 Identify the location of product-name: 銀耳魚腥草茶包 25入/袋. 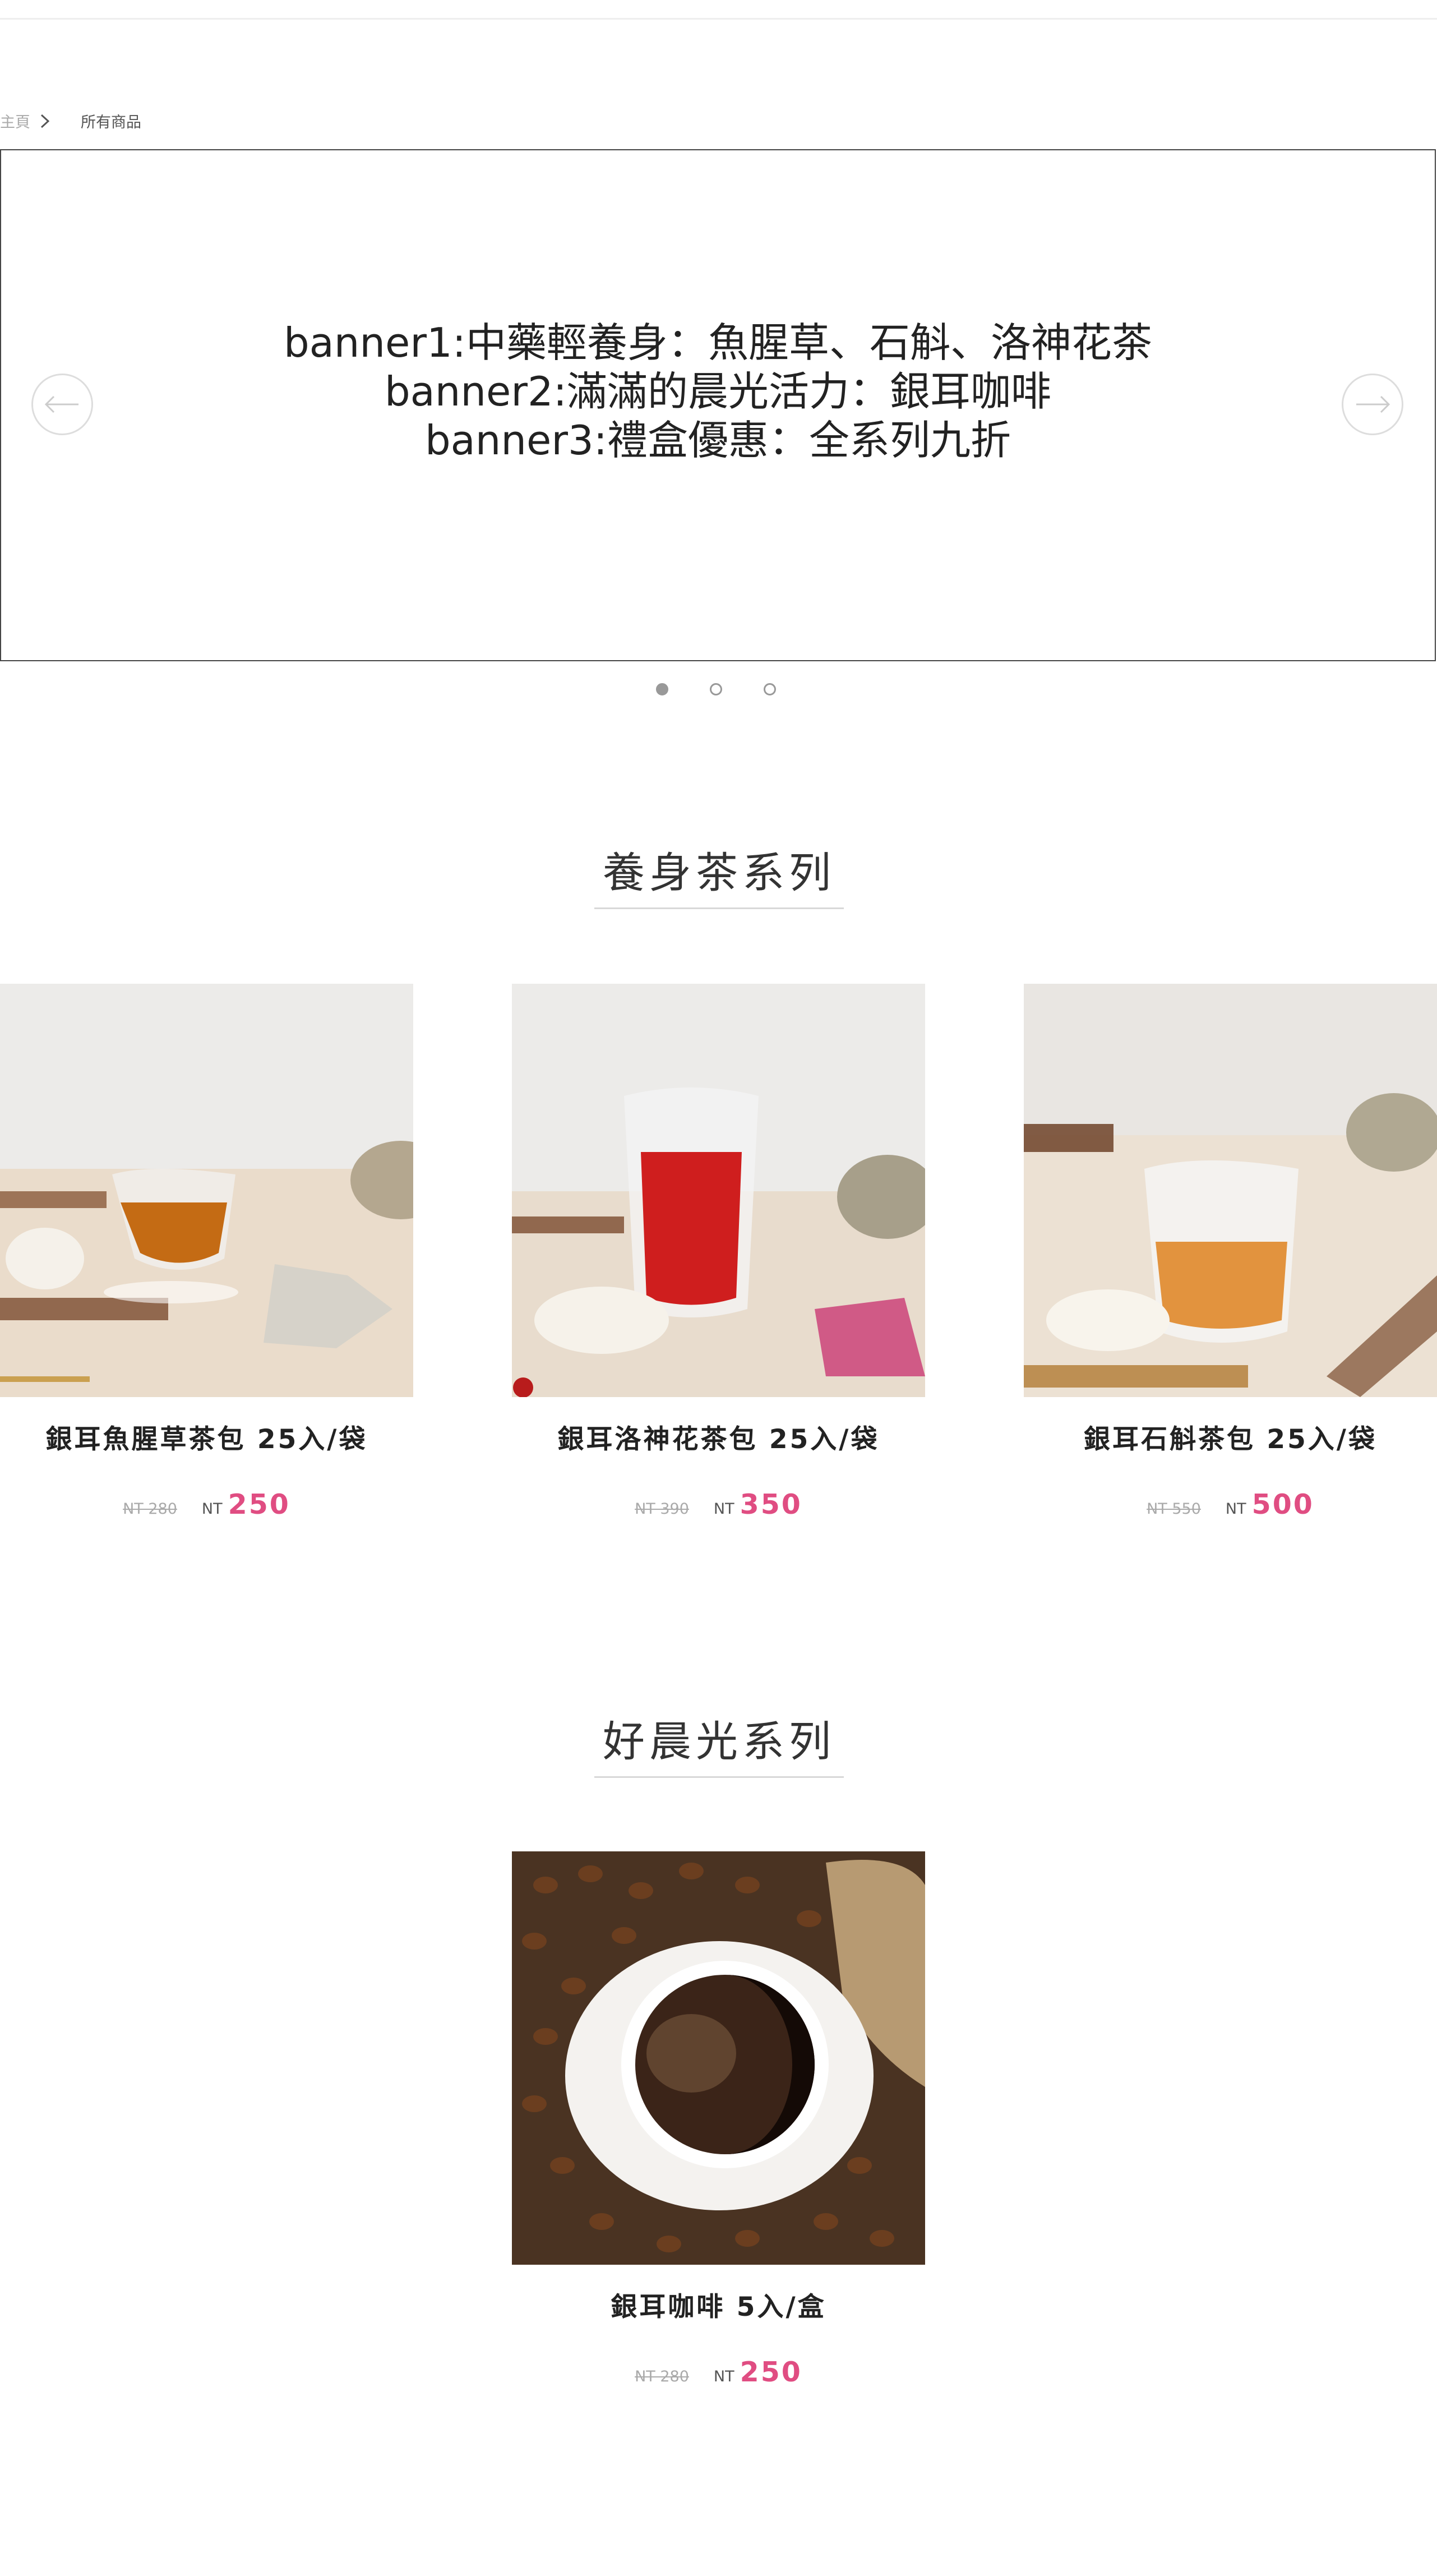
(206, 1436).